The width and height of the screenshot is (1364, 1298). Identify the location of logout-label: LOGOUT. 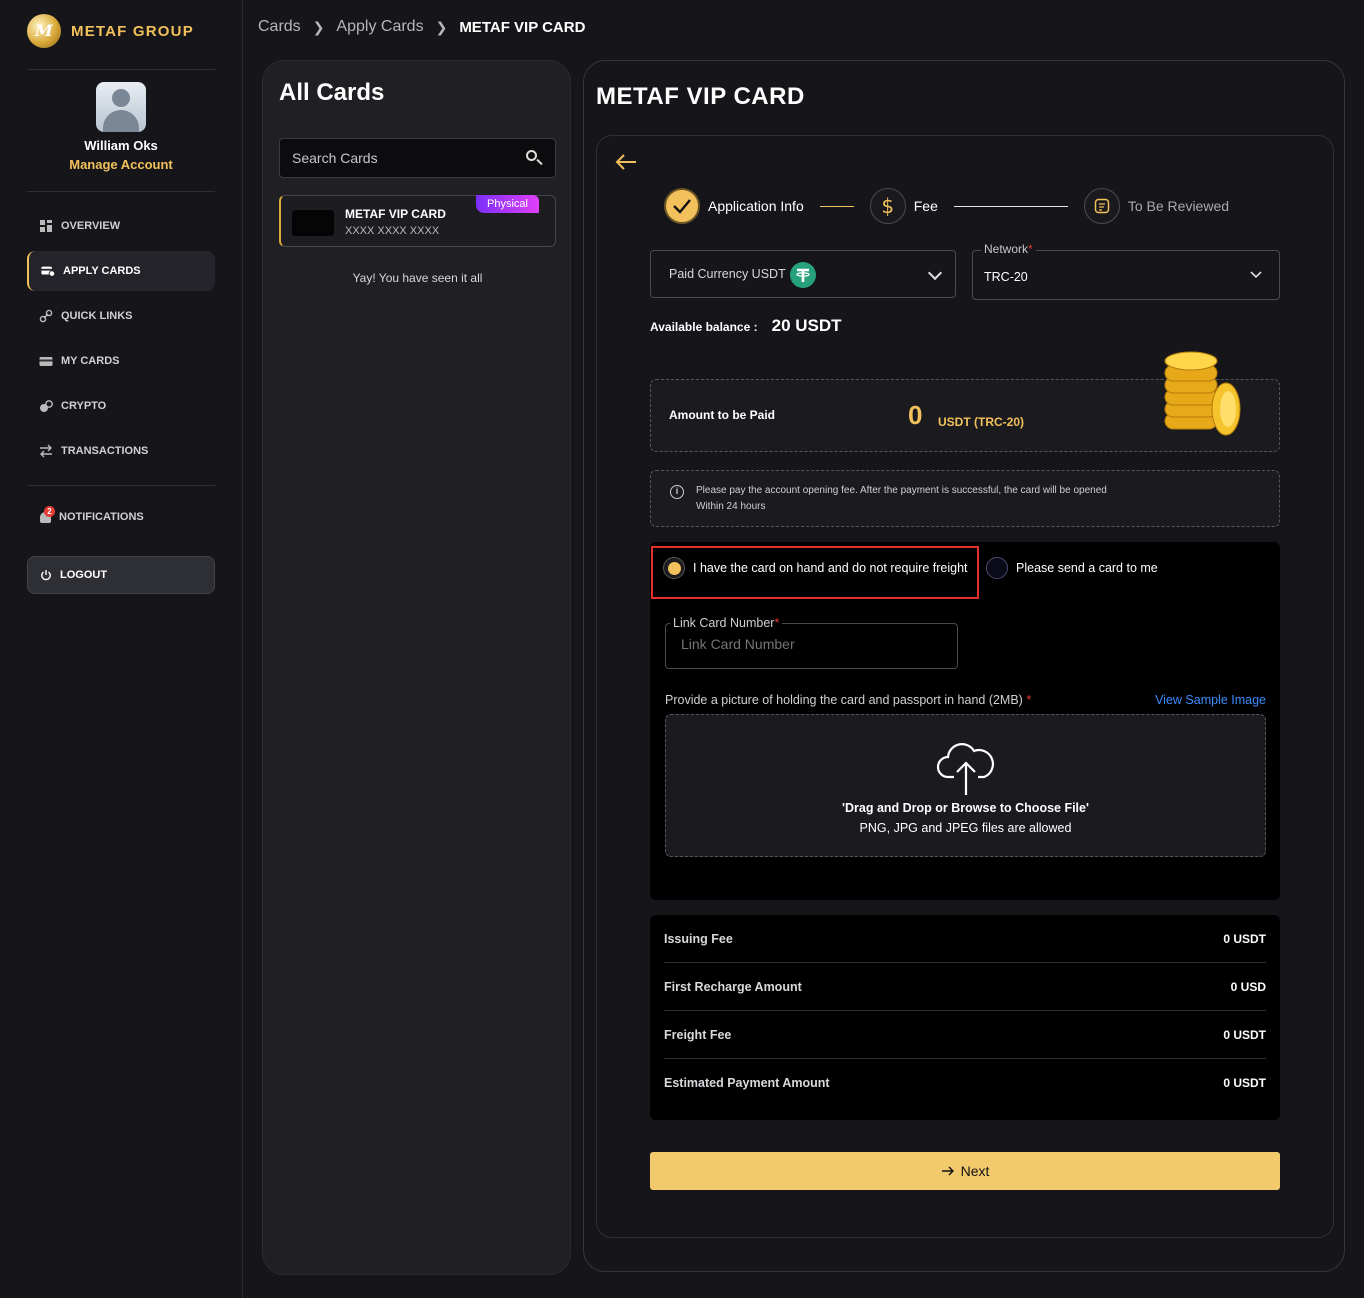
(84, 575).